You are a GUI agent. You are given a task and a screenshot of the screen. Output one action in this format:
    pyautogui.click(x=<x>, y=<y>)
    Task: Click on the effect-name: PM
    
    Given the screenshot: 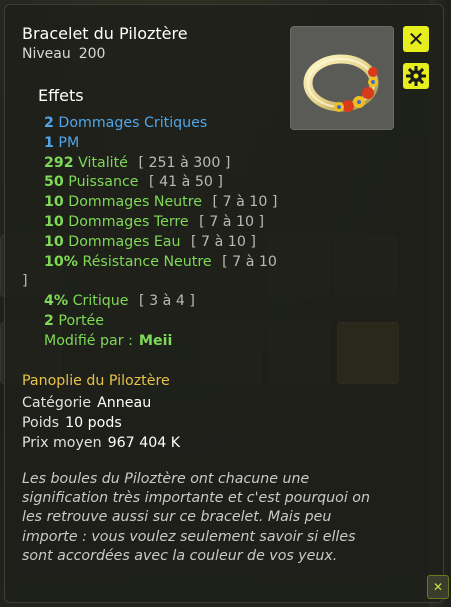 What is the action you would take?
    pyautogui.click(x=69, y=142)
    